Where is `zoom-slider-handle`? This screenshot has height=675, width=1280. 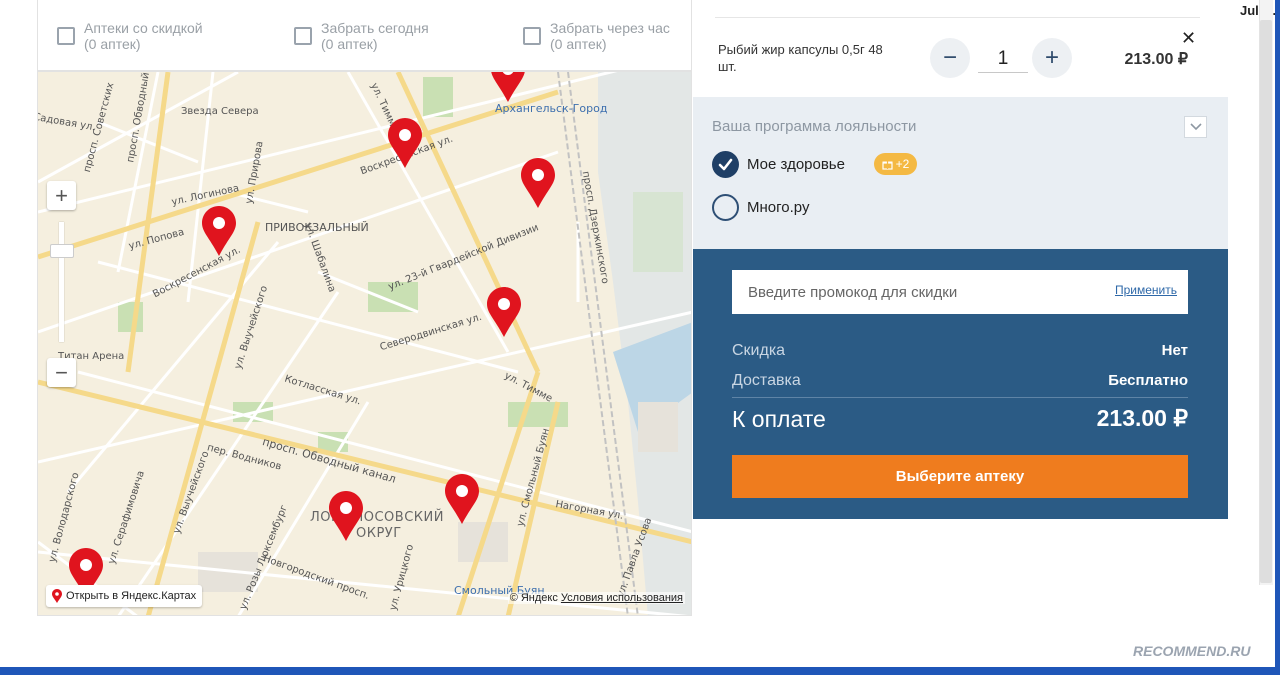
zoom-slider-handle is located at coordinates (62, 251).